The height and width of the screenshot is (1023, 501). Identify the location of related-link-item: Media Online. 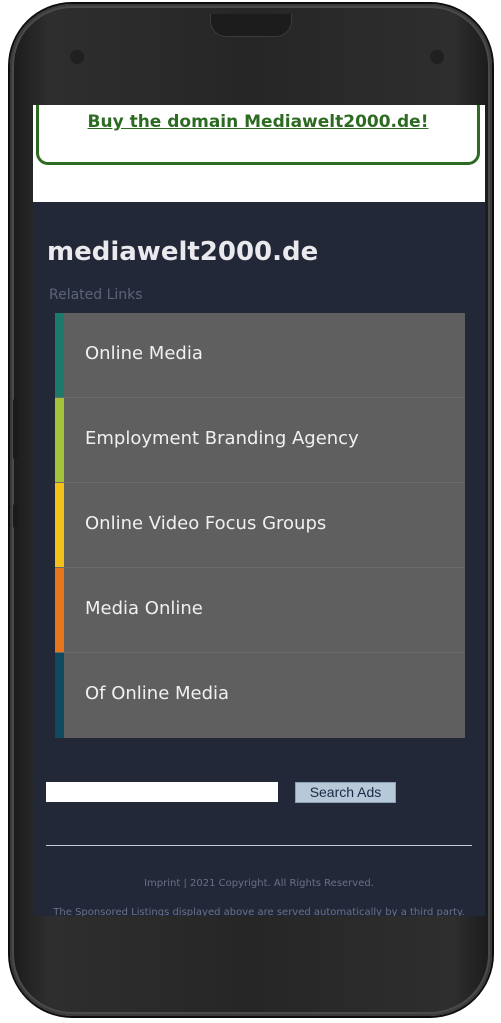
(260, 610).